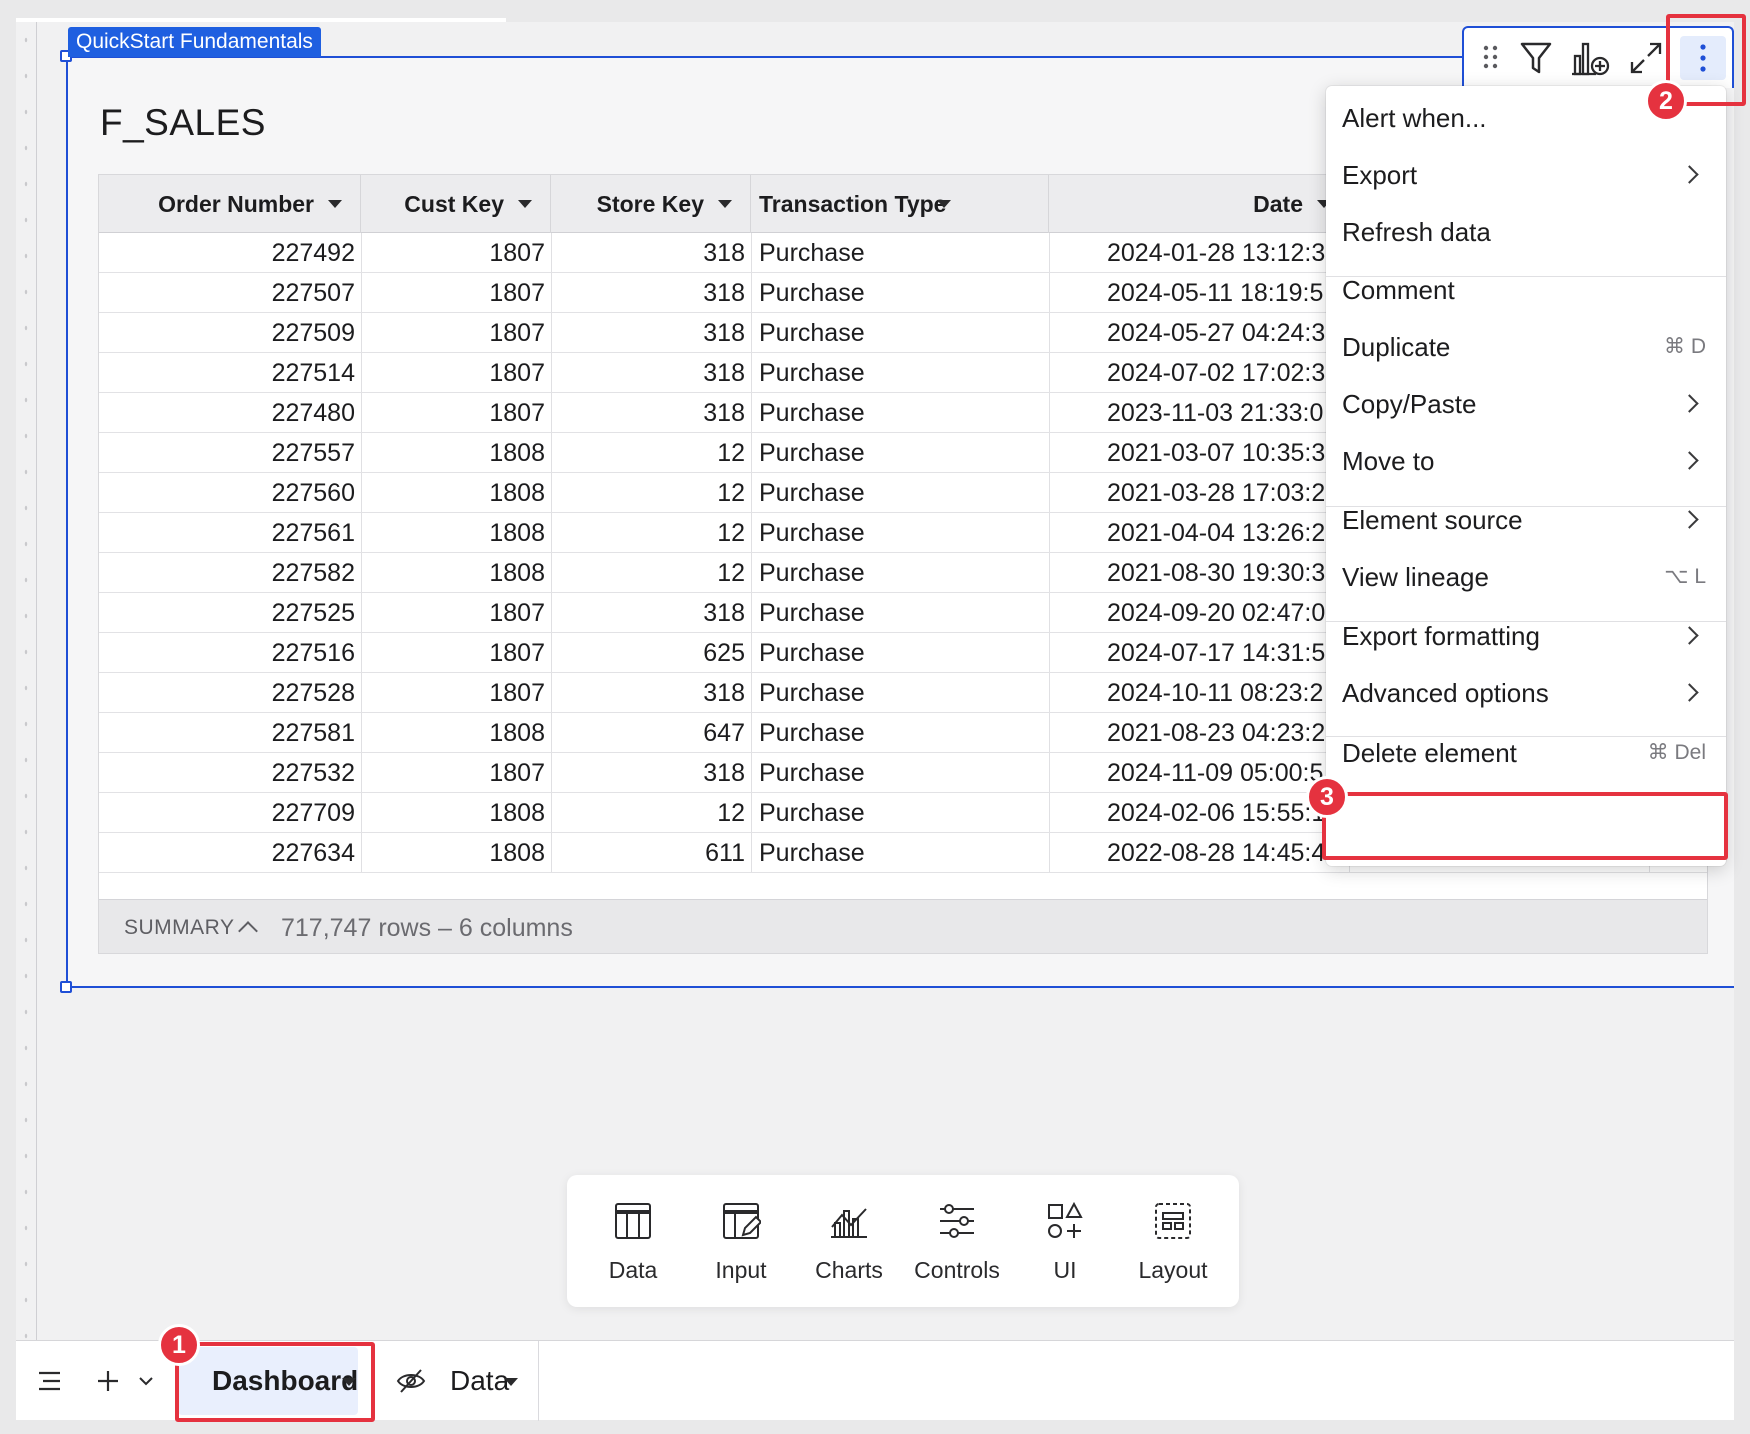 The image size is (1750, 1434). What do you see at coordinates (1173, 1241) in the screenshot?
I see `palette-item-layout: Layout` at bounding box center [1173, 1241].